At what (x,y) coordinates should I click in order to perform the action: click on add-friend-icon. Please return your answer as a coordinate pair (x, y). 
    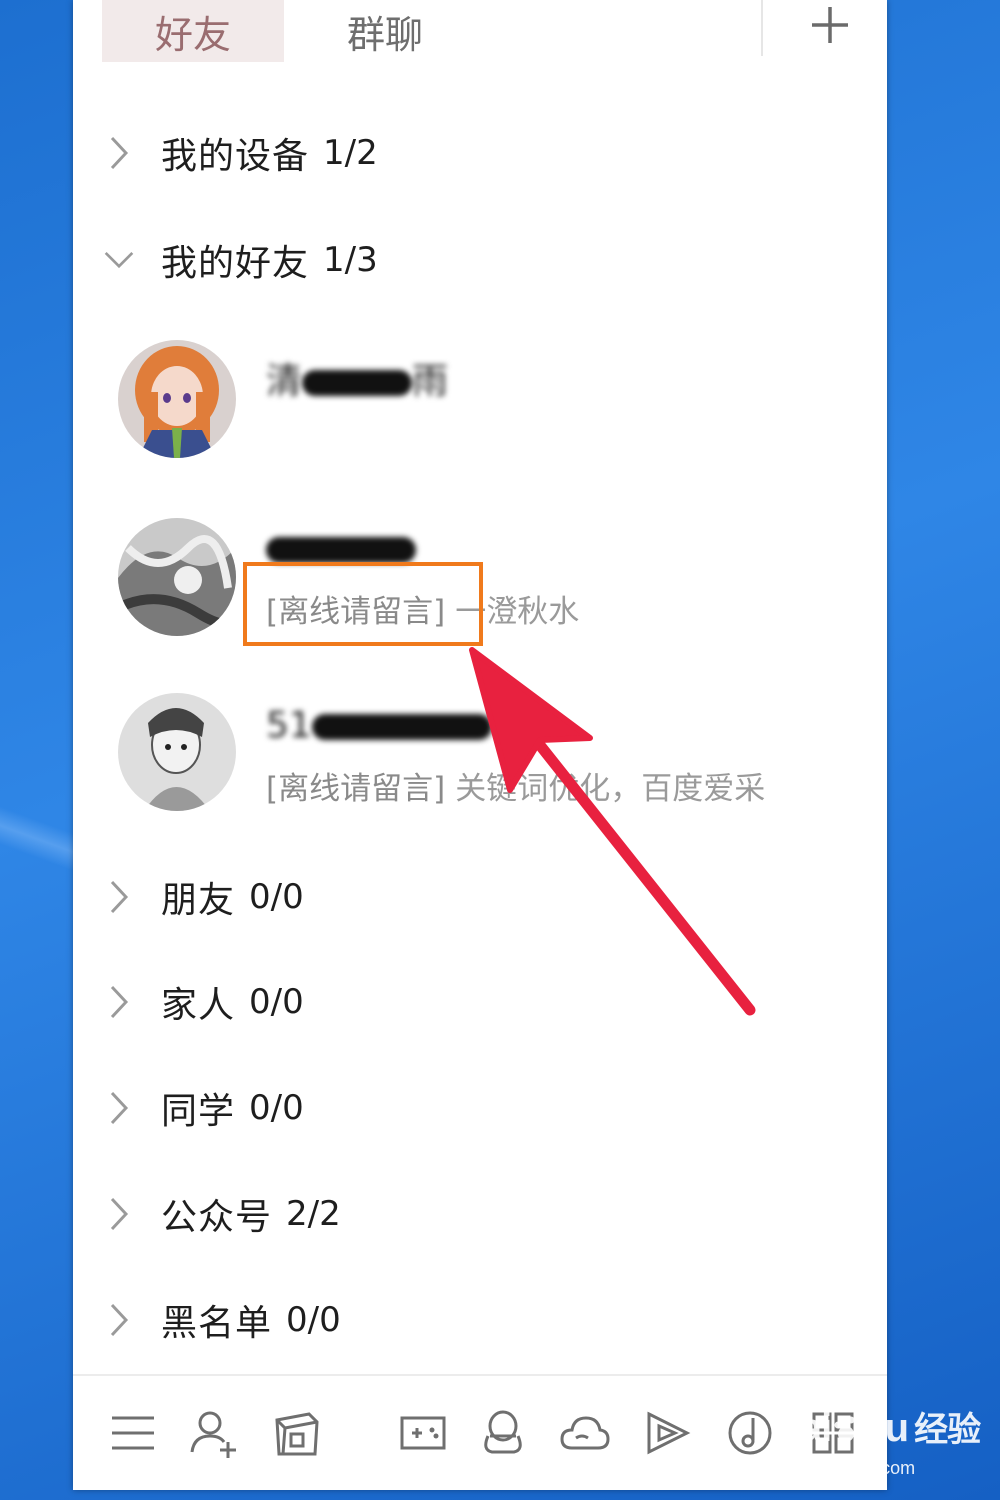
    Looking at the image, I should click on (213, 1433).